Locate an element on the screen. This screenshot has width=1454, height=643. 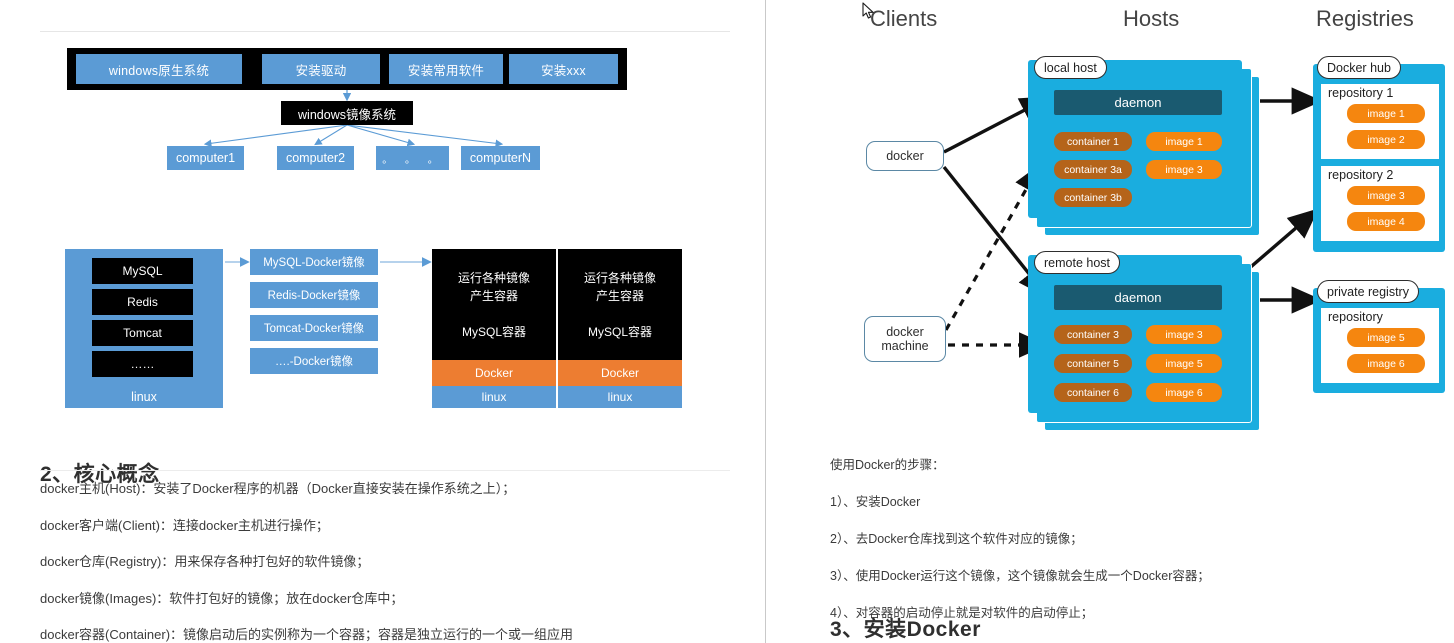
registry-private-tag: private registry is located at coordinates (1368, 291).